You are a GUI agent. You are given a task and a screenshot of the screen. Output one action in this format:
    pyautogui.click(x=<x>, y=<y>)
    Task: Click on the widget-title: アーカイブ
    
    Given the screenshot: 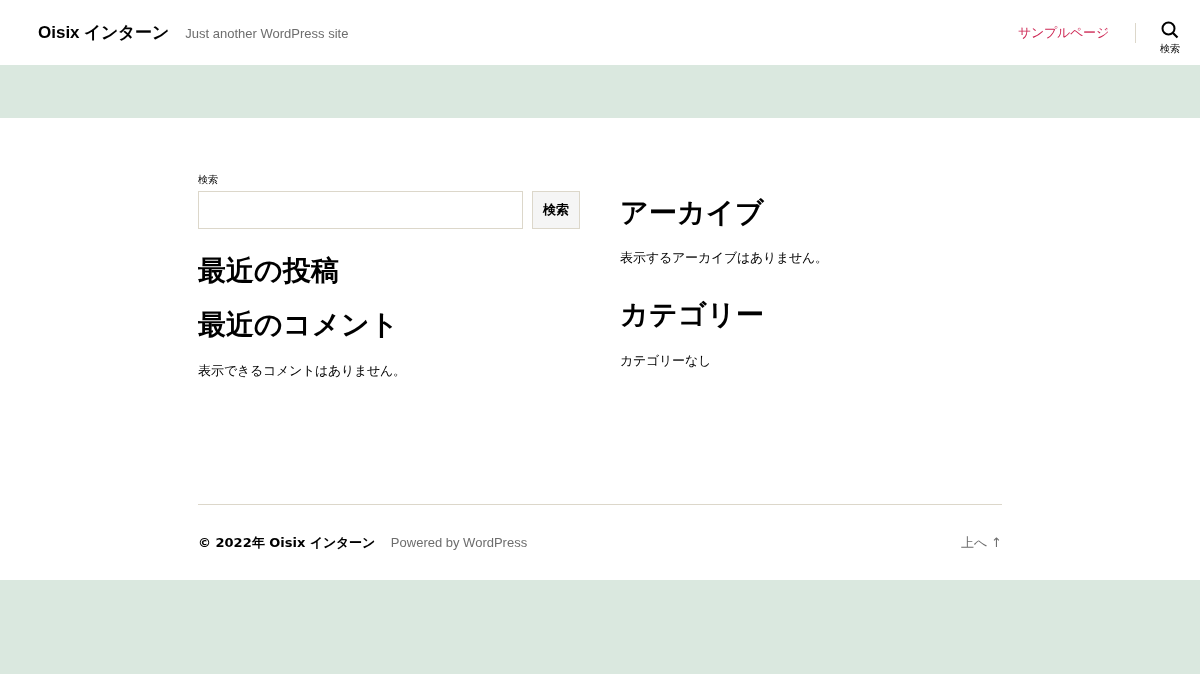 What is the action you would take?
    pyautogui.click(x=692, y=213)
    